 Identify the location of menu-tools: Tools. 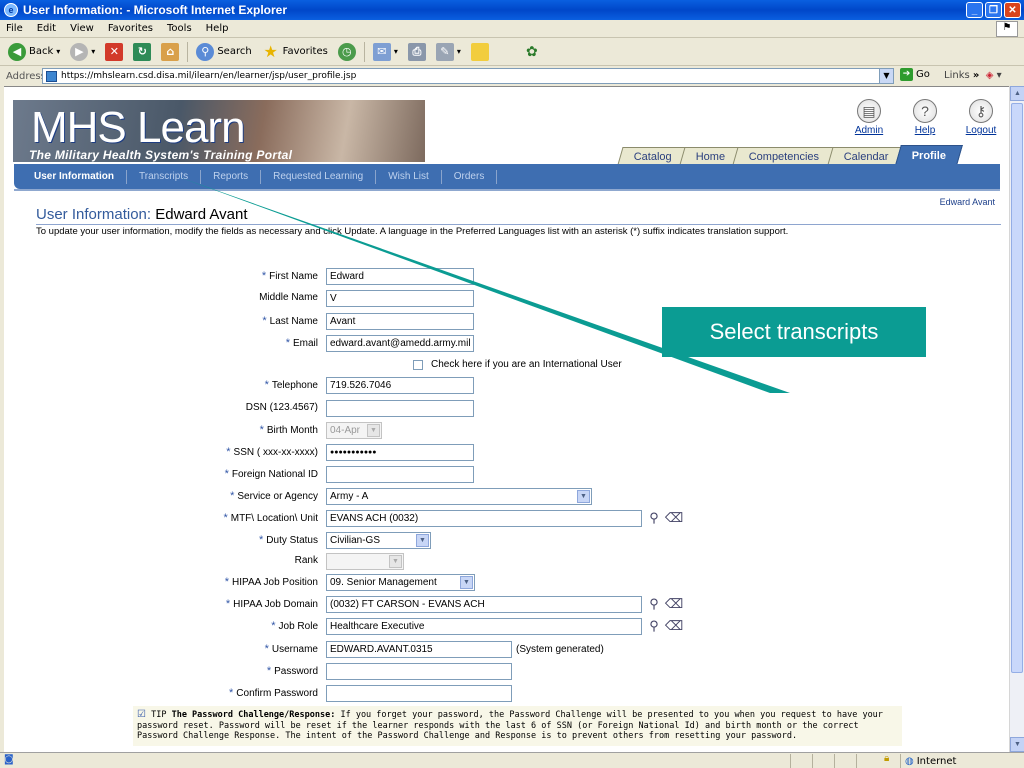
(179, 28).